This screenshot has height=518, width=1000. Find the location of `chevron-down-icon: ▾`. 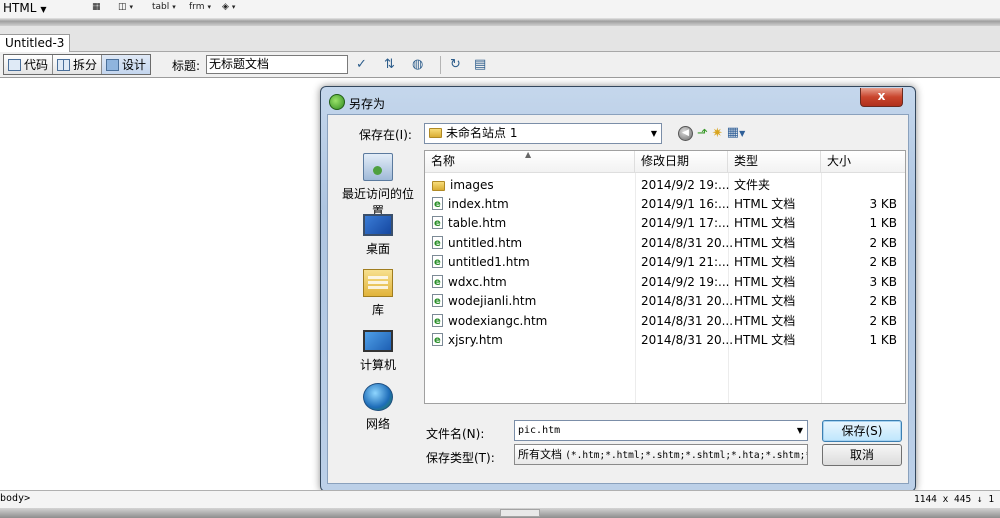

chevron-down-icon: ▾ is located at coordinates (233, 7).